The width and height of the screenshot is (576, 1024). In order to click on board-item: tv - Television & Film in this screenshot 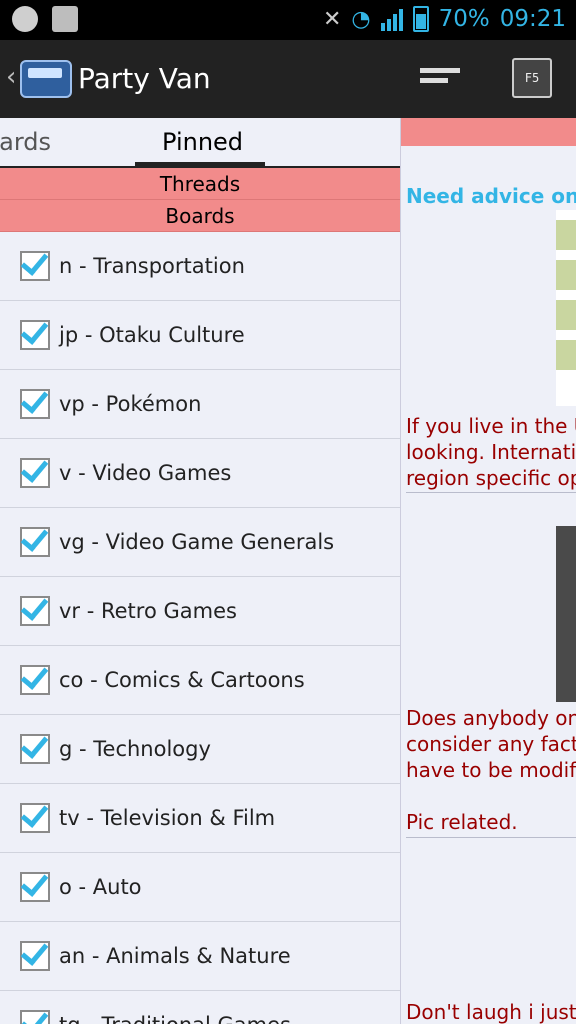, I will do `click(200, 818)`.